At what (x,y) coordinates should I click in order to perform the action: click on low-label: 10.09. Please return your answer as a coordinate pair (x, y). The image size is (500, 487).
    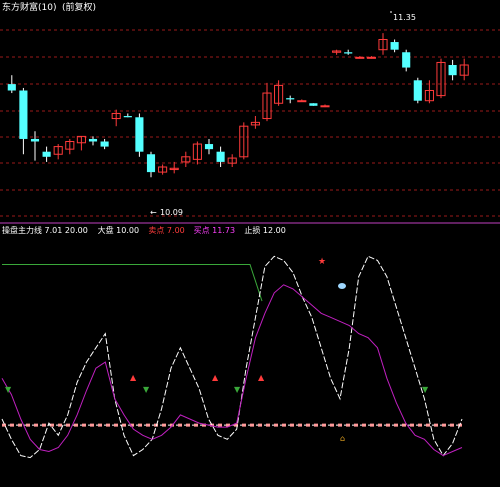
    Looking at the image, I should click on (171, 212).